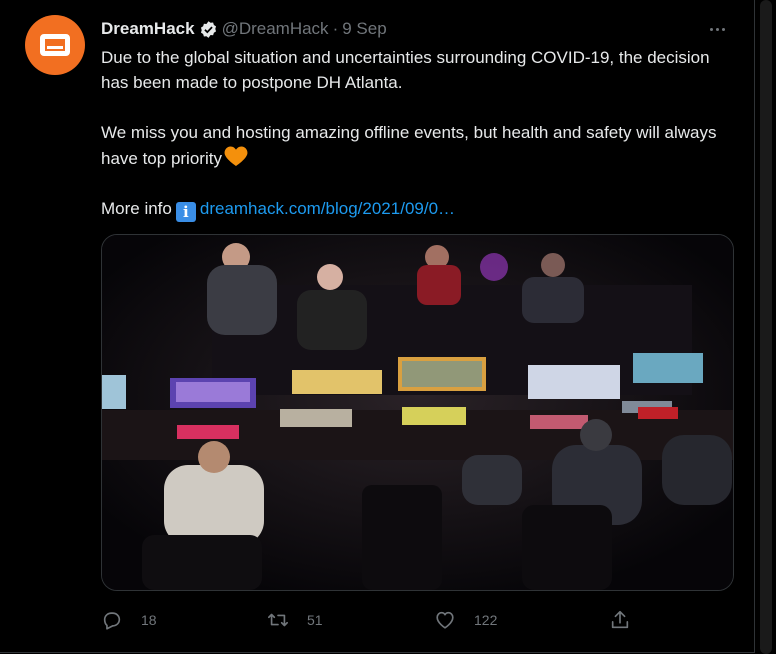  What do you see at coordinates (275, 29) in the screenshot?
I see `user-handle: @DreamHack` at bounding box center [275, 29].